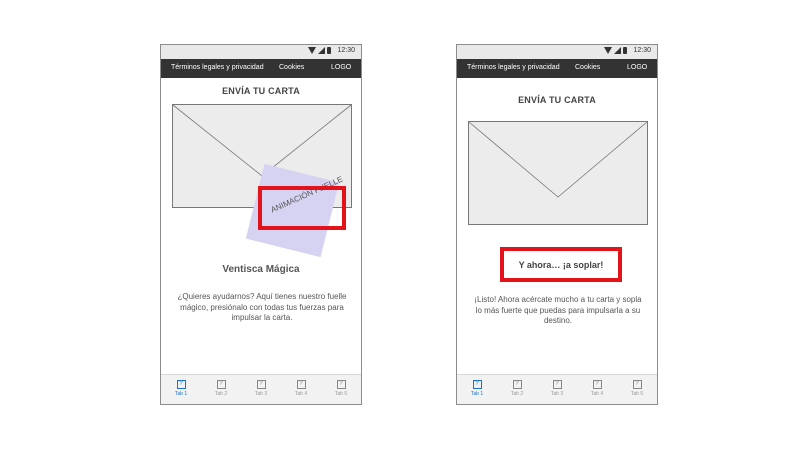 This screenshot has height=456, width=810. I want to click on envelope-image, so click(558, 173).